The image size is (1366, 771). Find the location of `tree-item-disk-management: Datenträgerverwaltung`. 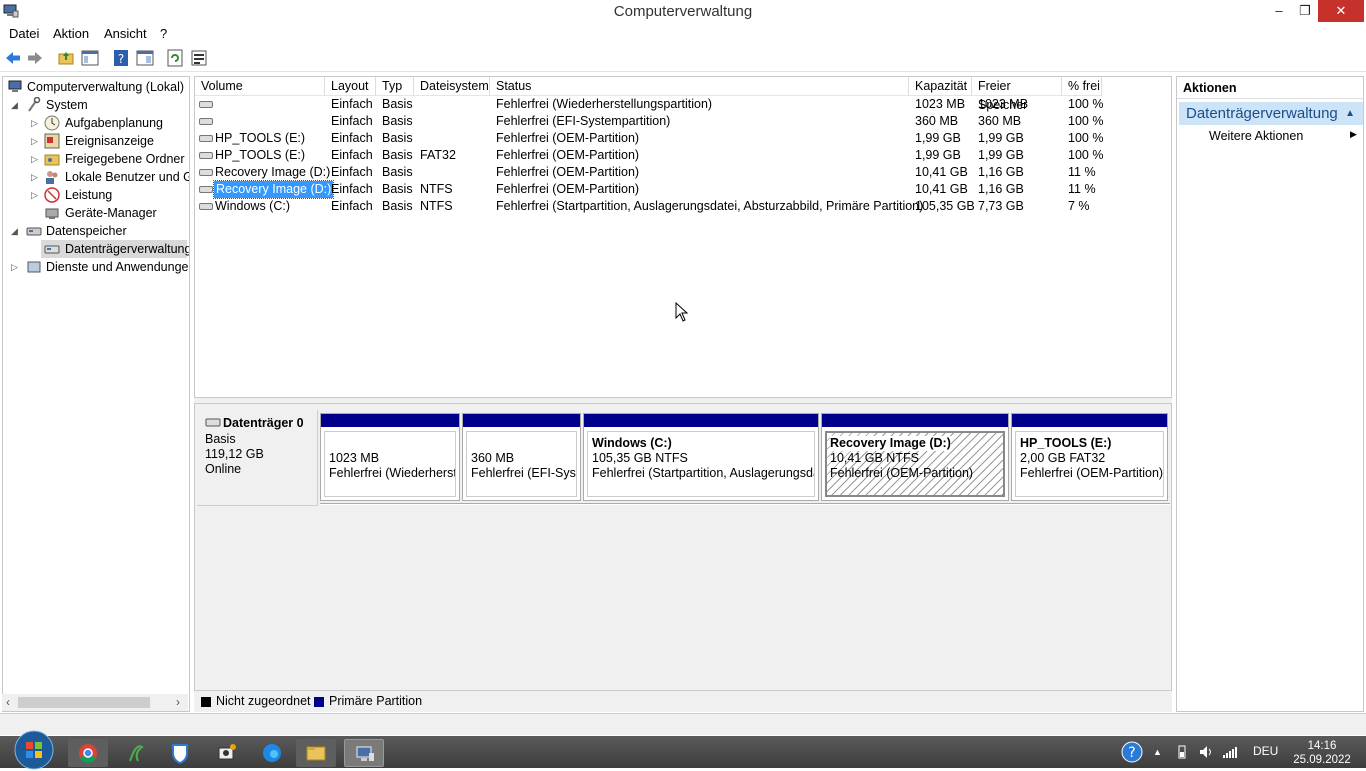

tree-item-disk-management: Datenträgerverwaltung is located at coordinates (115, 249).